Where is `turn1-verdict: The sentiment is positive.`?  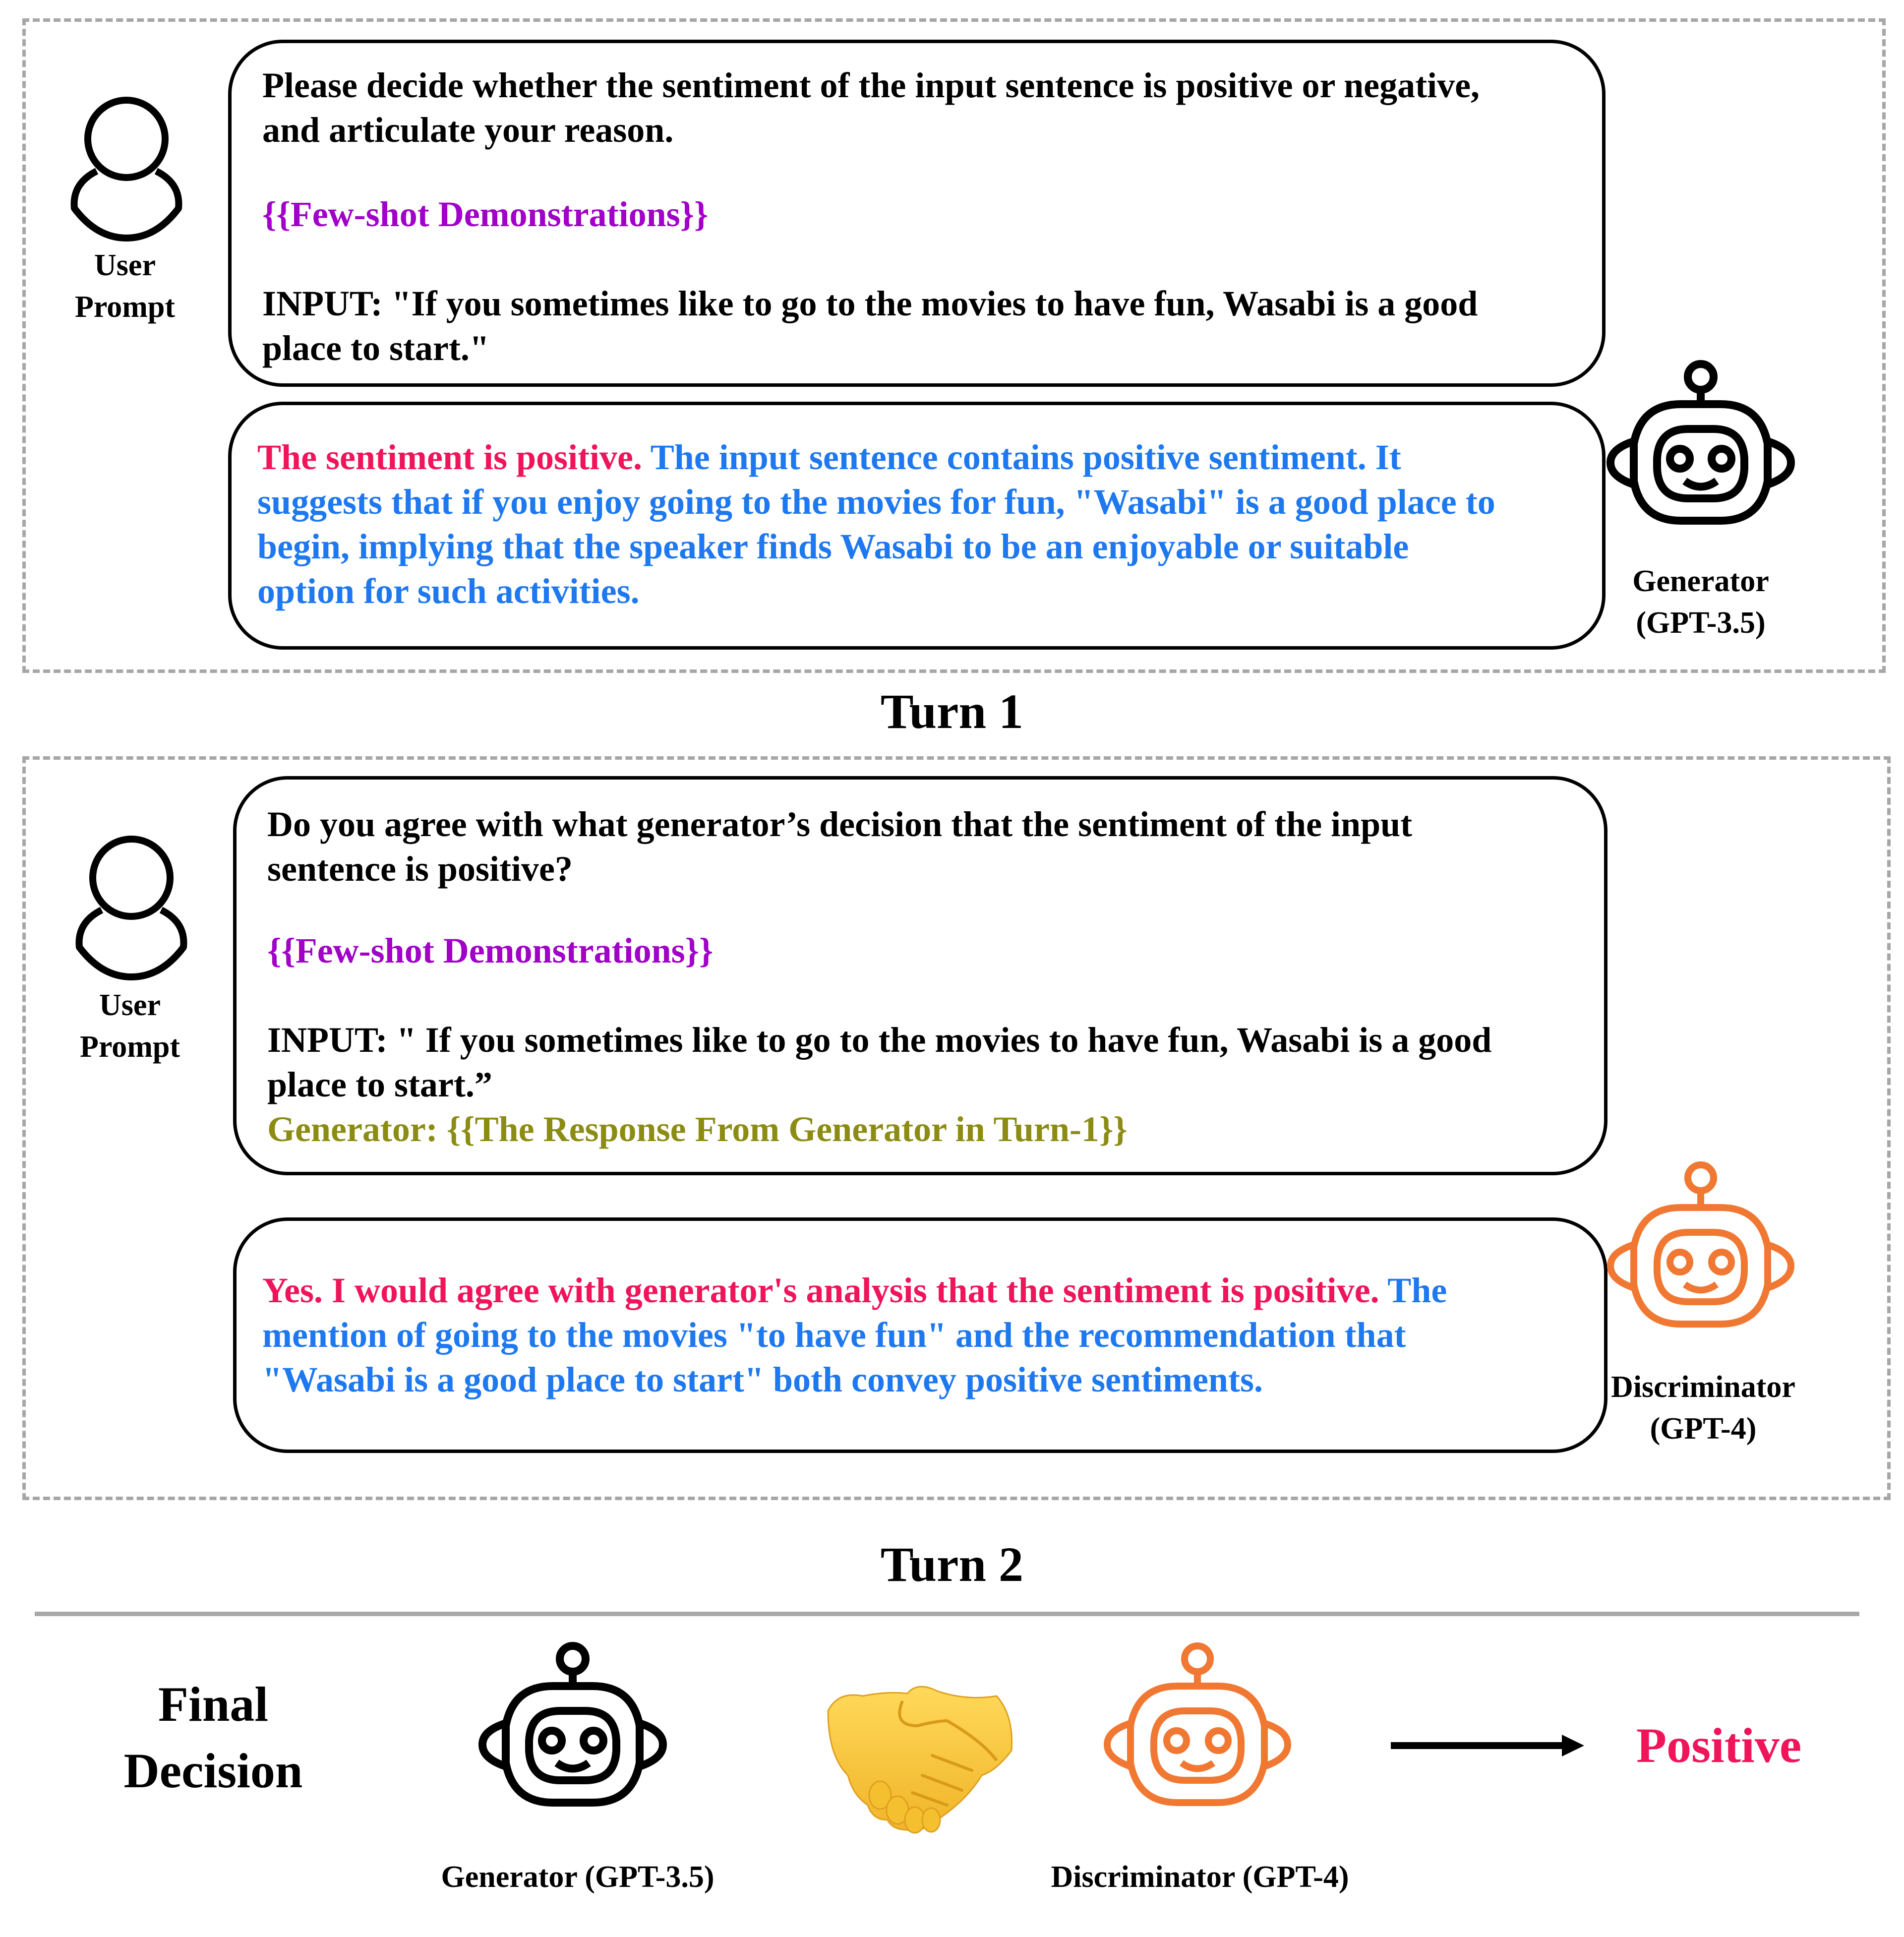
turn1-verdict: The sentiment is positive. is located at coordinates (450, 457).